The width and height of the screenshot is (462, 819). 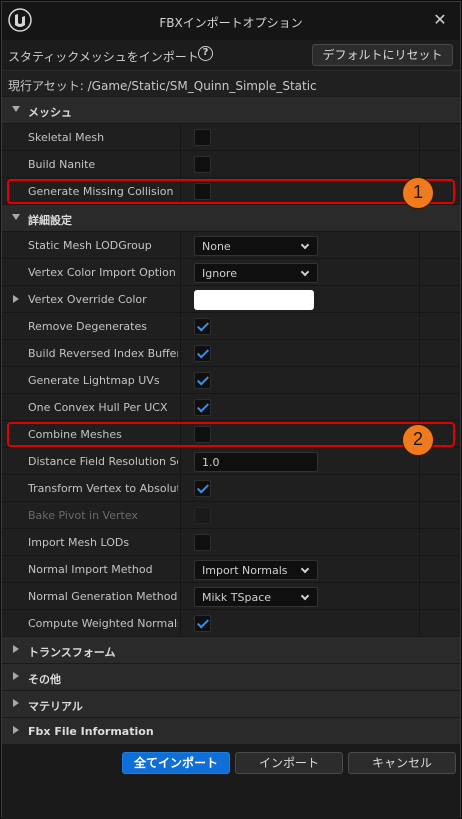 What do you see at coordinates (102, 272) in the screenshot?
I see `property-label: Vertex Color Import Option` at bounding box center [102, 272].